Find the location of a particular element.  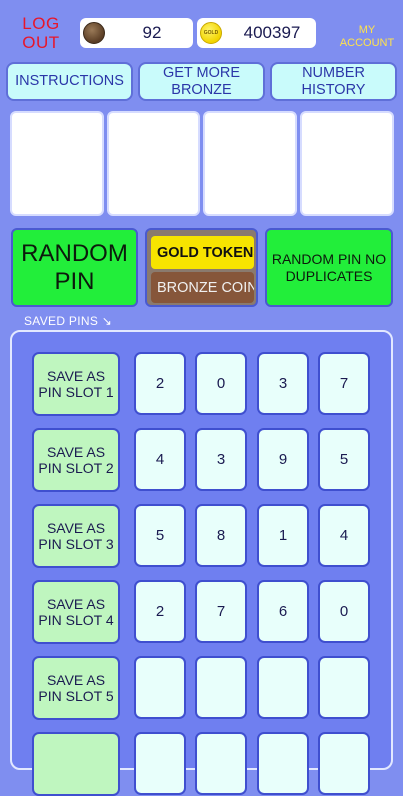

gold-balance: GOLD 400397 is located at coordinates (256, 33).